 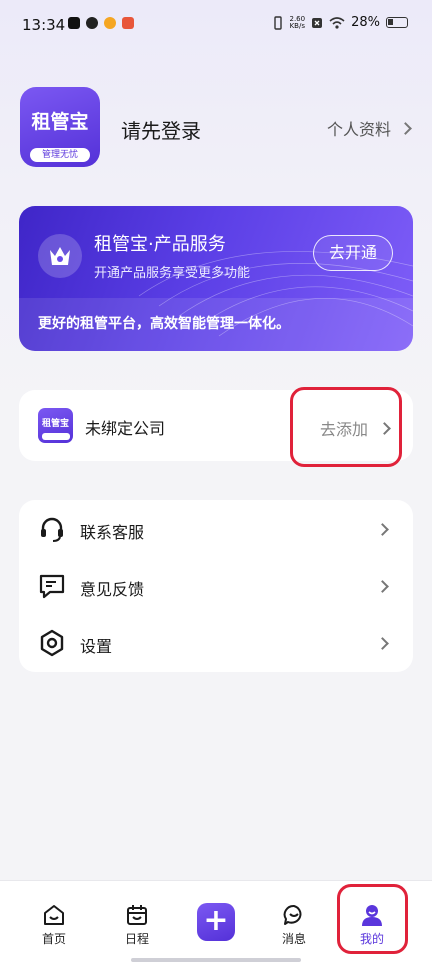 I want to click on company-logo-text: 租管宝, so click(x=55, y=424).